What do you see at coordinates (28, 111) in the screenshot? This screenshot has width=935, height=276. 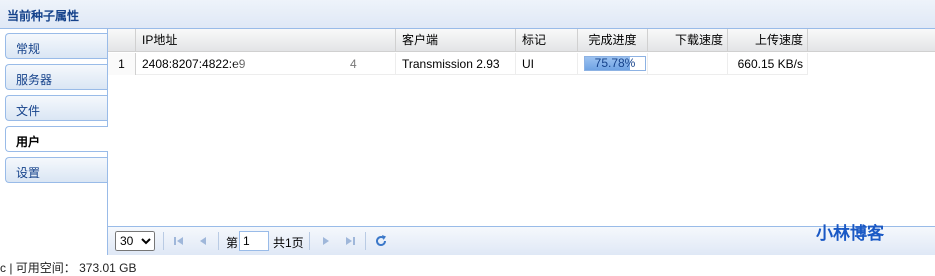 I see `sidebar-tab-label: 文件` at bounding box center [28, 111].